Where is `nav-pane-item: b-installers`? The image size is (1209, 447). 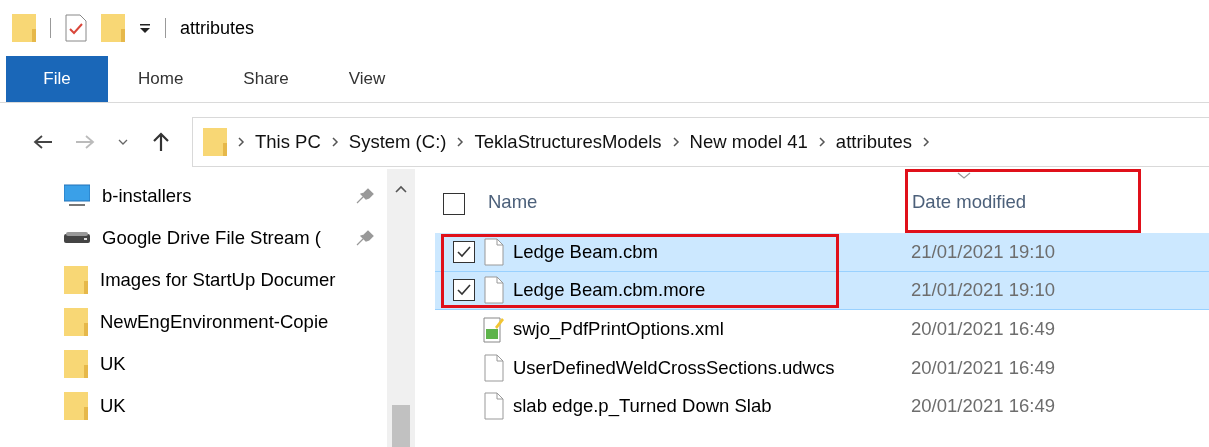
nav-pane-item: b-installers is located at coordinates (193, 196).